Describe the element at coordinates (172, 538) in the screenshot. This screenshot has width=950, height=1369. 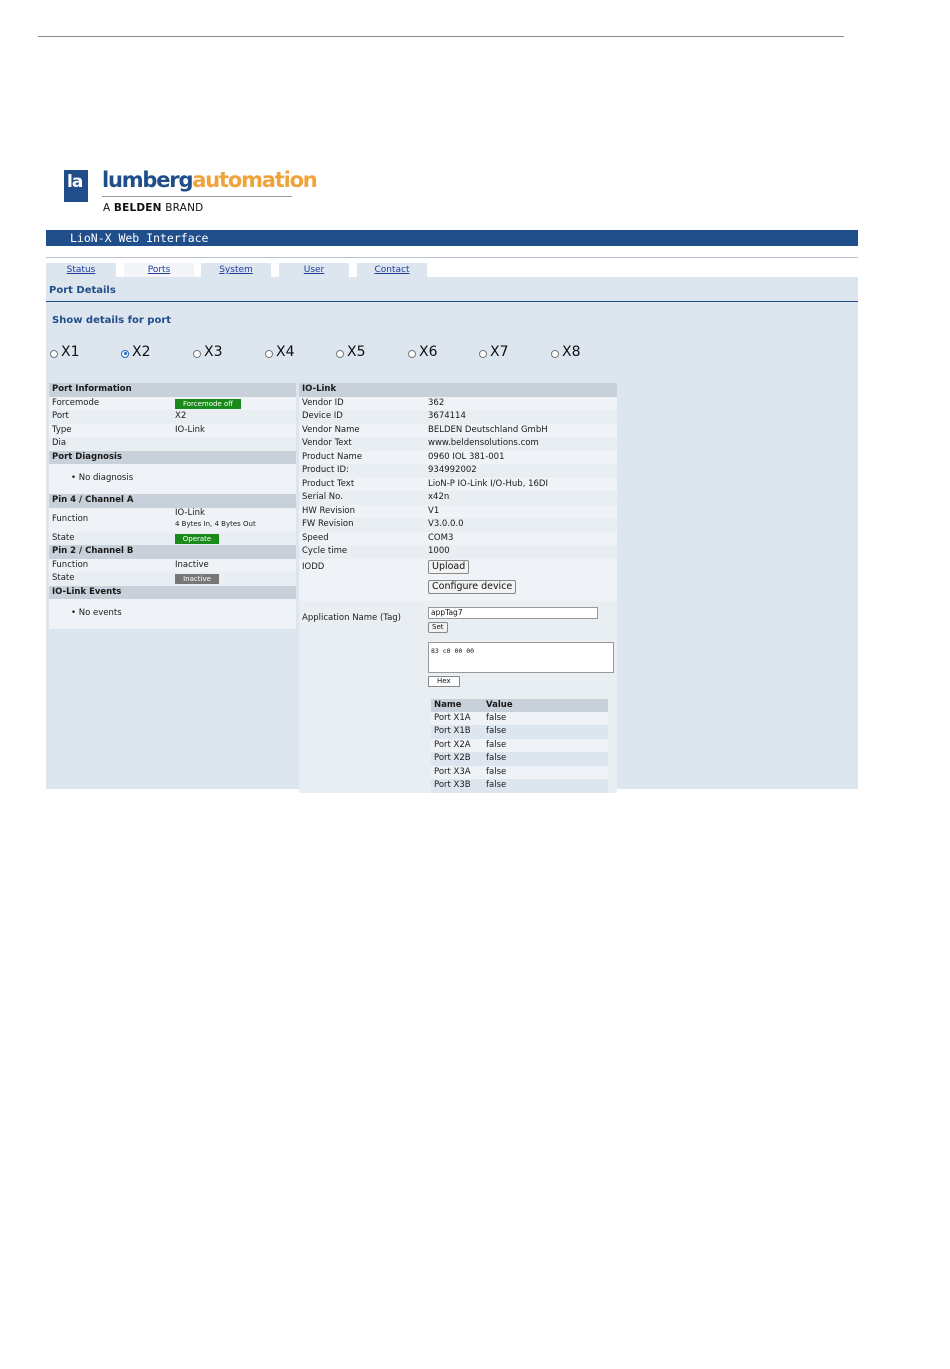
I see `table-row: State Operate` at that location.